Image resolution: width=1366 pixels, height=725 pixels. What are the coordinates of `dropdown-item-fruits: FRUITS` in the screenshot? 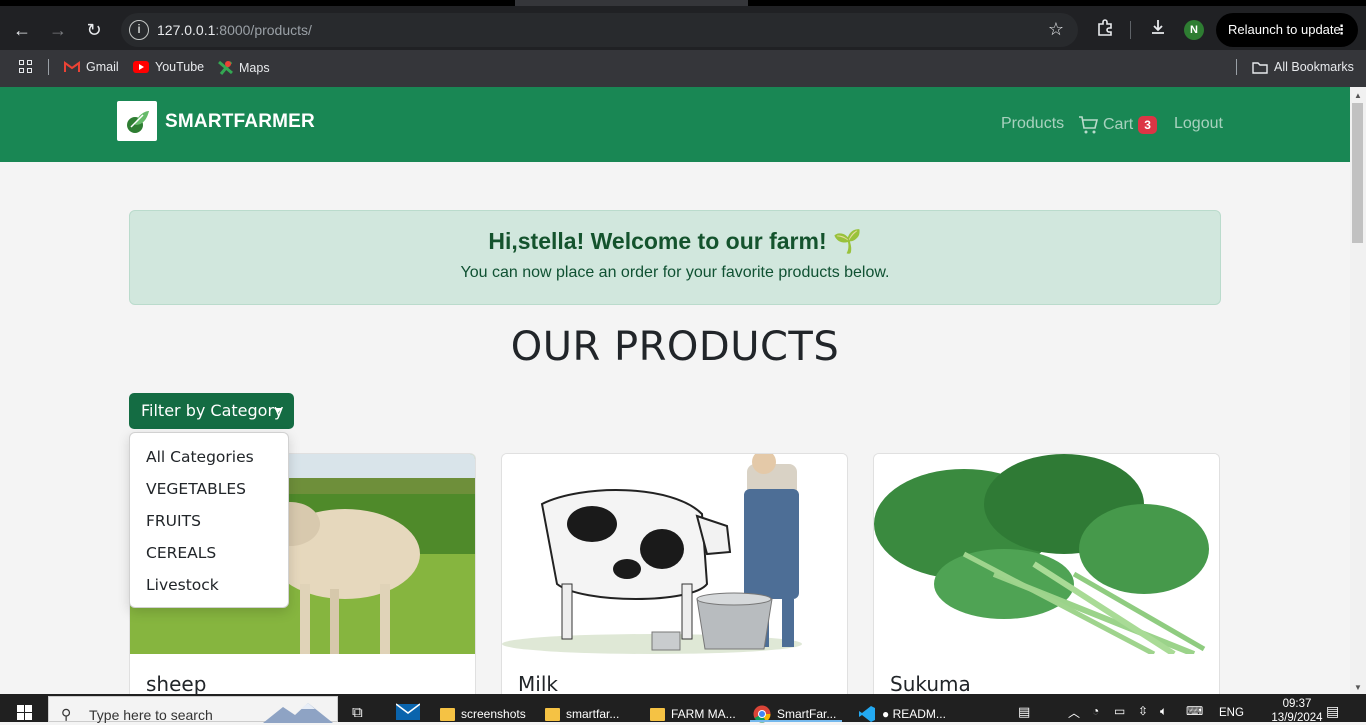 It's located at (209, 521).